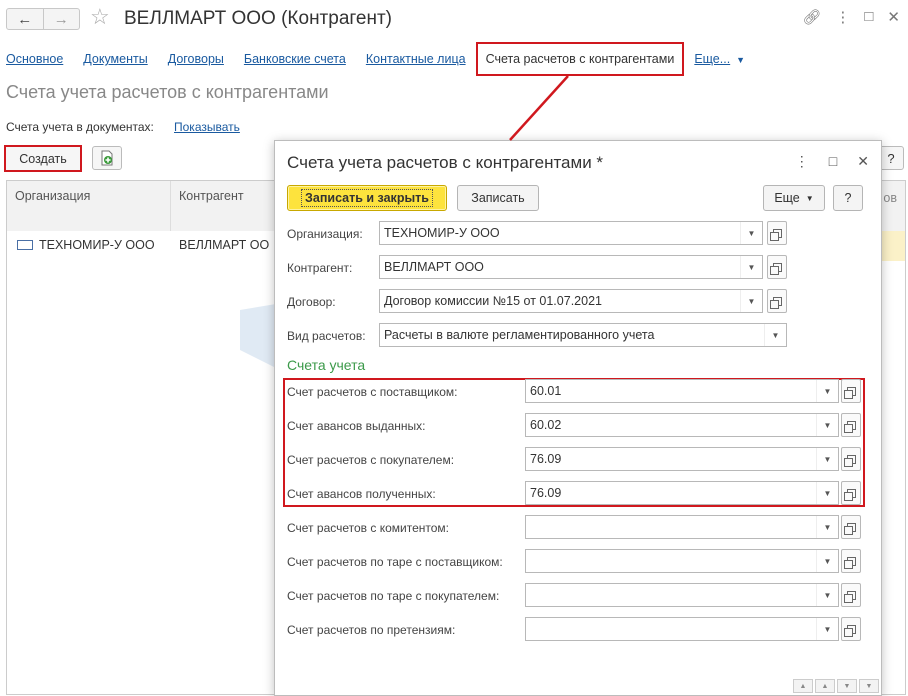  What do you see at coordinates (682, 561) in the screenshot?
I see `account-field-tare-supplier: ▼` at bounding box center [682, 561].